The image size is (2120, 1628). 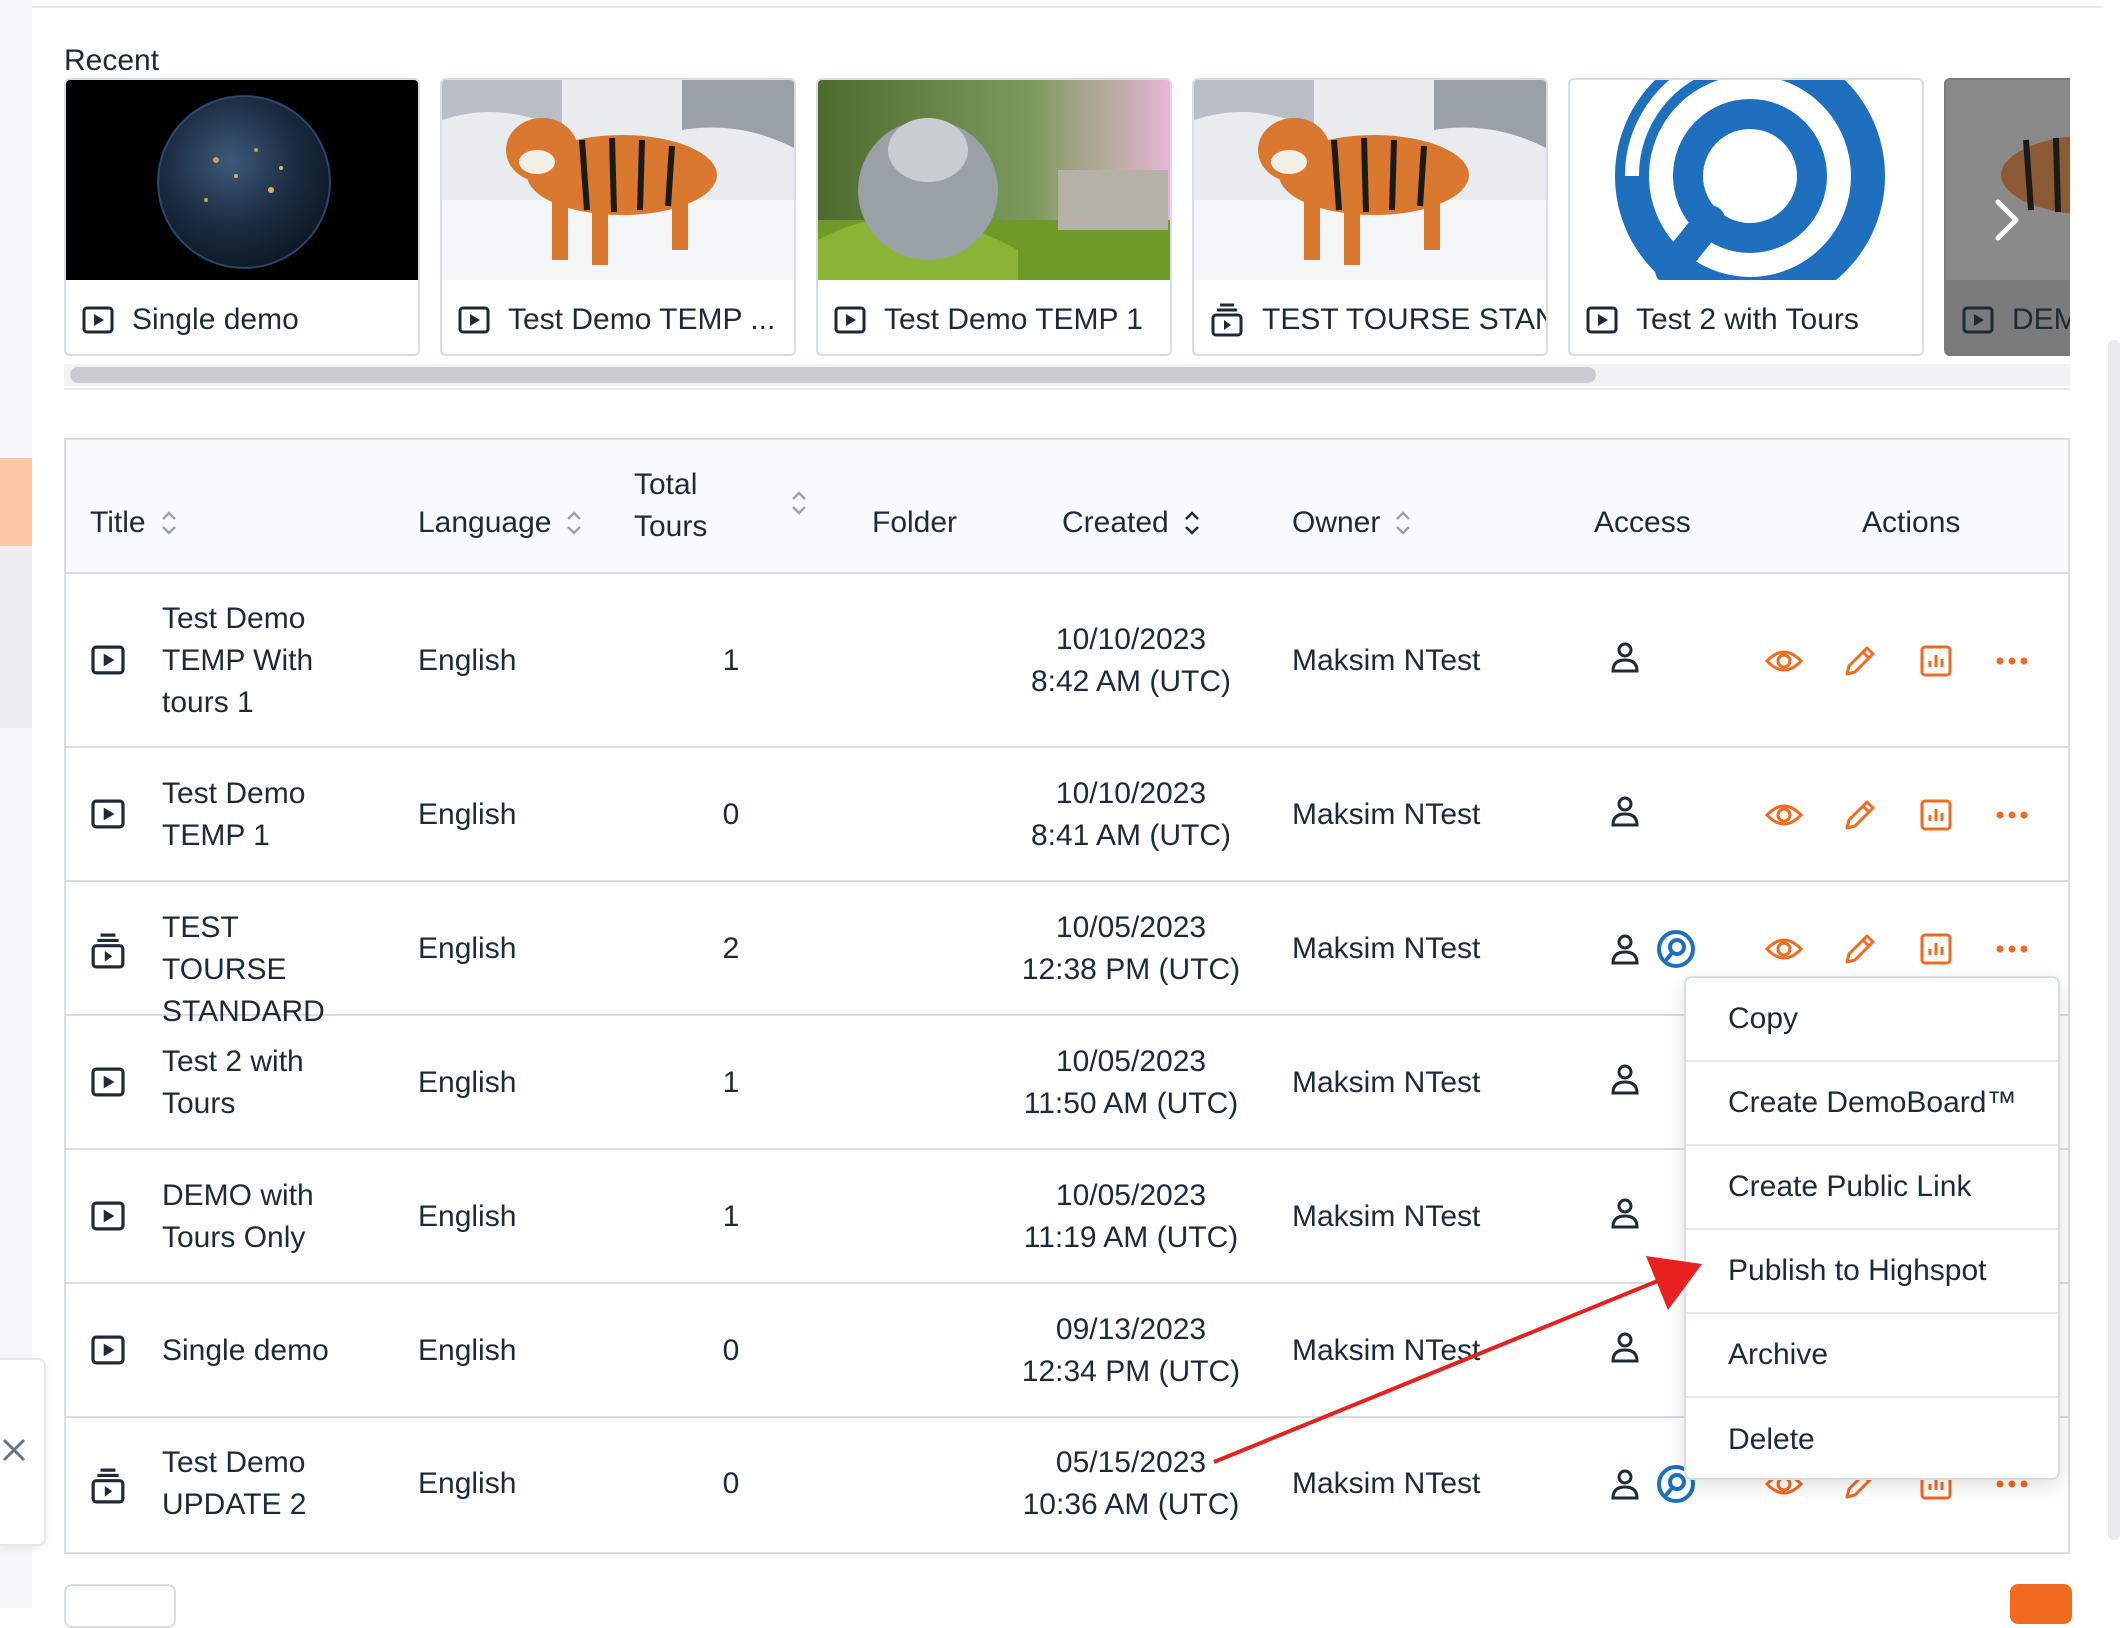 What do you see at coordinates (1872, 1104) in the screenshot?
I see `menu-item-create-demoboard: Create DemoBoard™` at bounding box center [1872, 1104].